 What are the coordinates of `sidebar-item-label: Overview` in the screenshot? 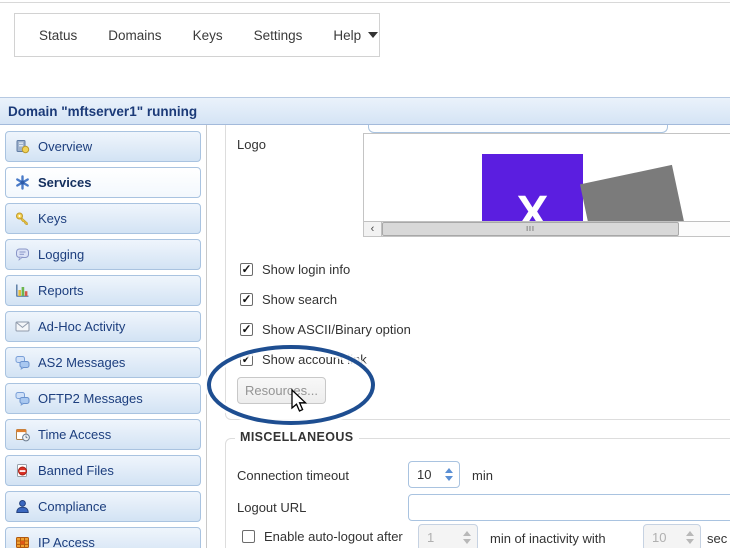 It's located at (65, 146).